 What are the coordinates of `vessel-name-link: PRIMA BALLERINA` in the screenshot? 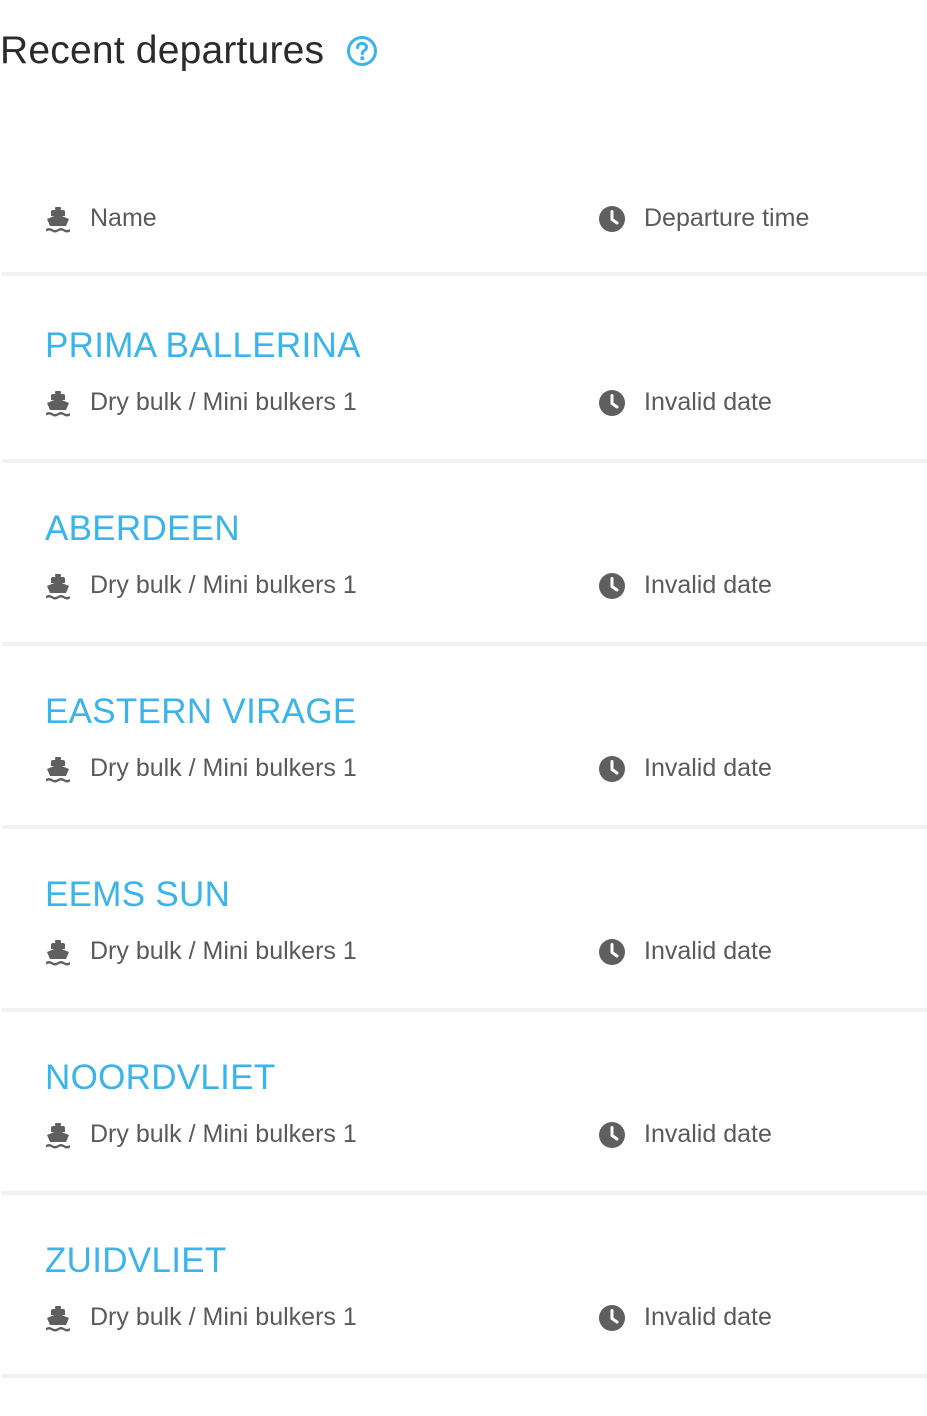 It's located at (203, 346).